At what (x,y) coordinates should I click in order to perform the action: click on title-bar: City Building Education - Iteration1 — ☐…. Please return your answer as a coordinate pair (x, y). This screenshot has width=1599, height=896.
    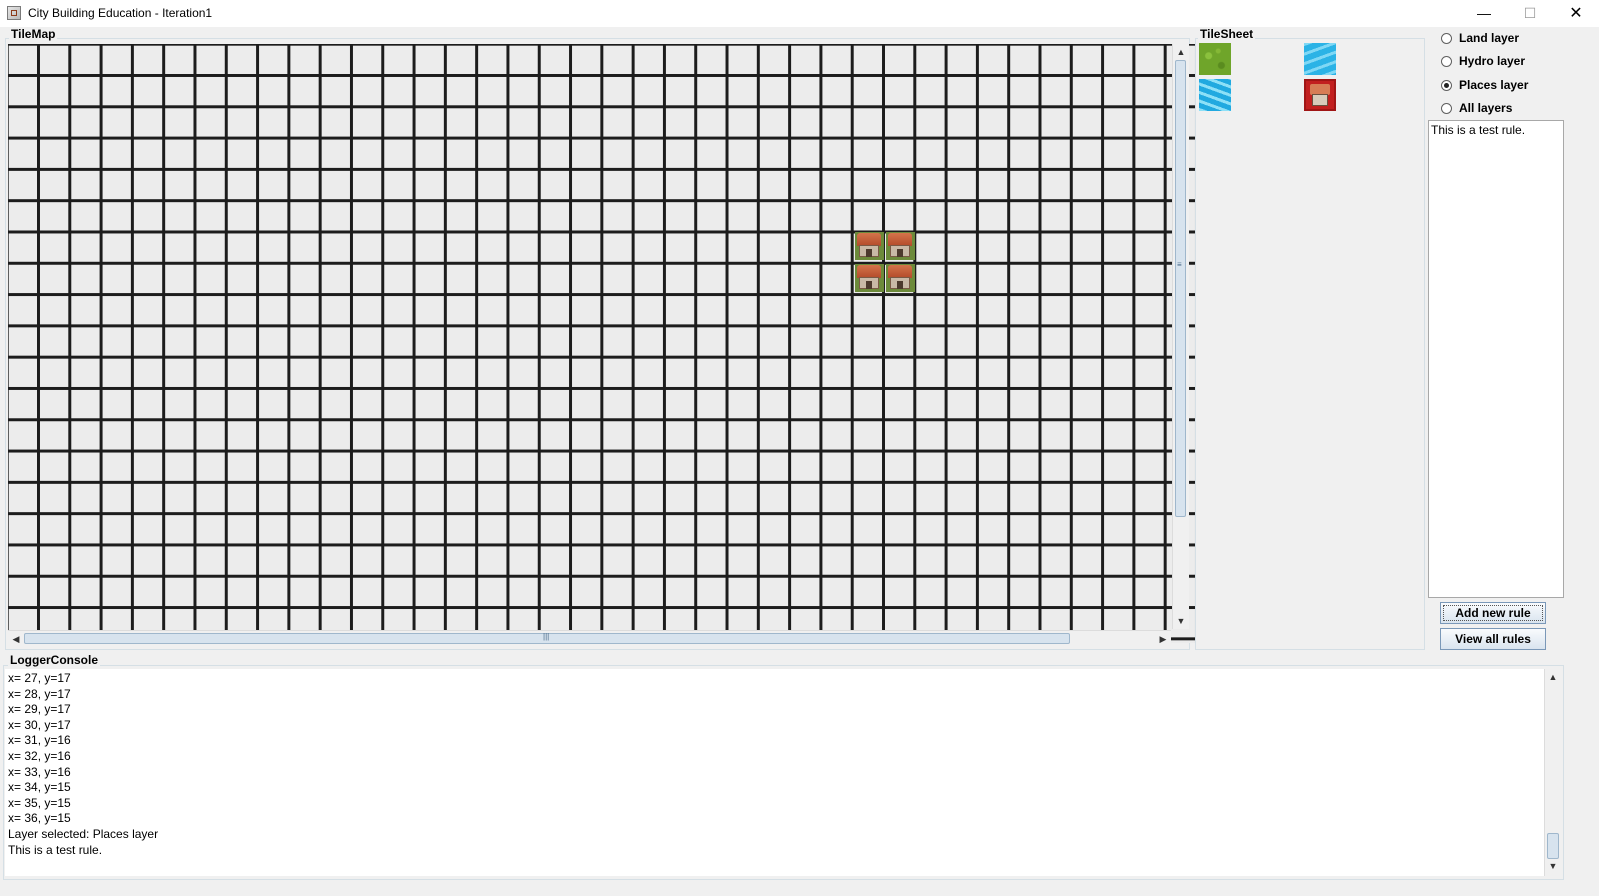
    Looking at the image, I should click on (799, 13).